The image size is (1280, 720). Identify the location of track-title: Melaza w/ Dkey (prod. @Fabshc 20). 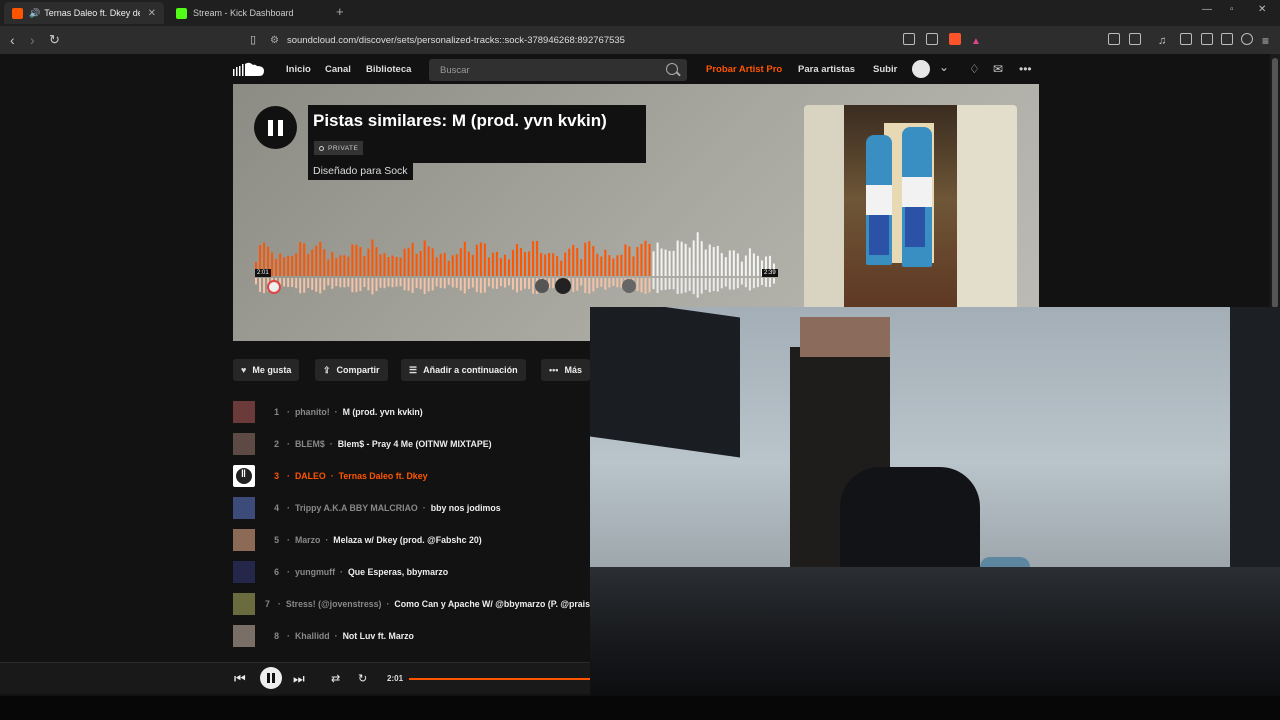
(407, 540).